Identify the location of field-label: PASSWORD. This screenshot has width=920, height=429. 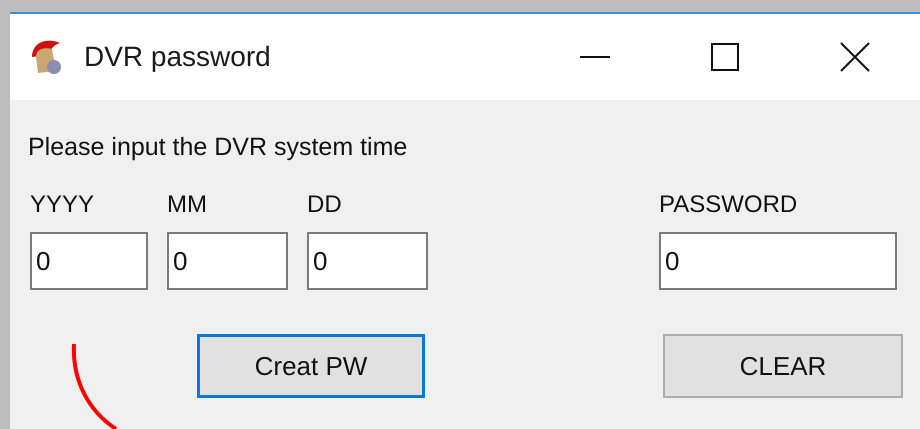
(728, 205).